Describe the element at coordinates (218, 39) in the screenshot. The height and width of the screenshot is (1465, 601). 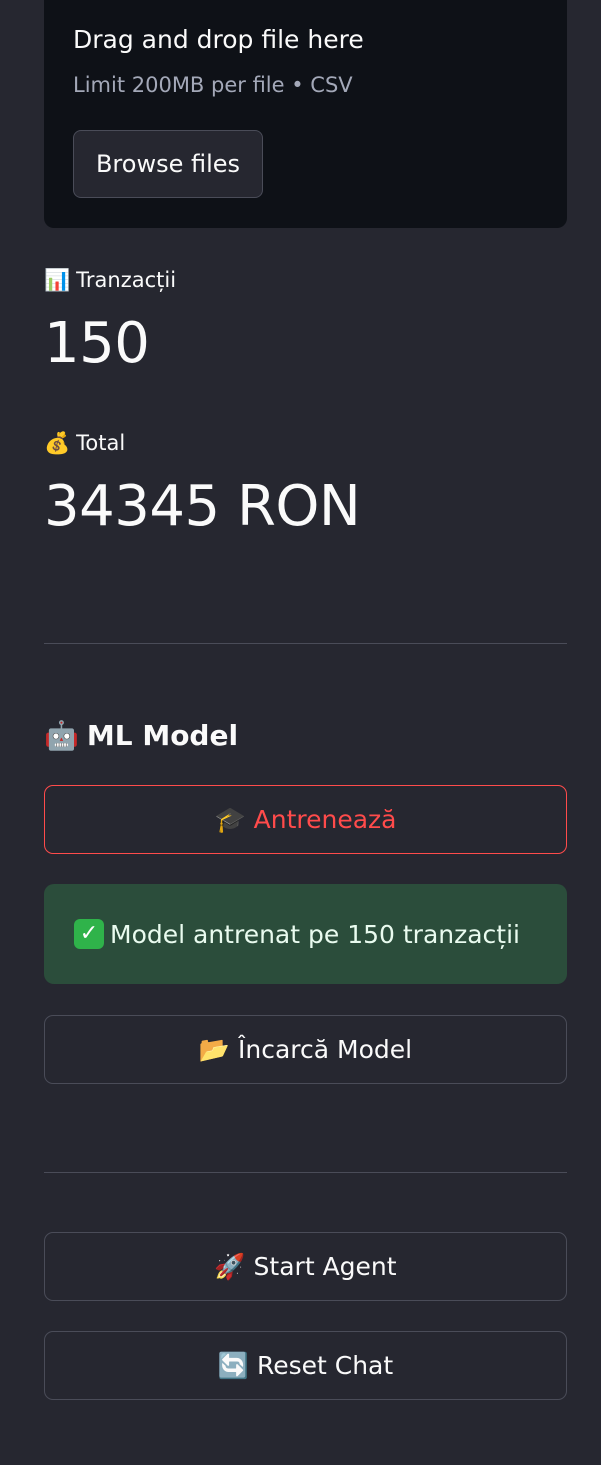
I see `uploader-title: Drag and drop file here` at that location.